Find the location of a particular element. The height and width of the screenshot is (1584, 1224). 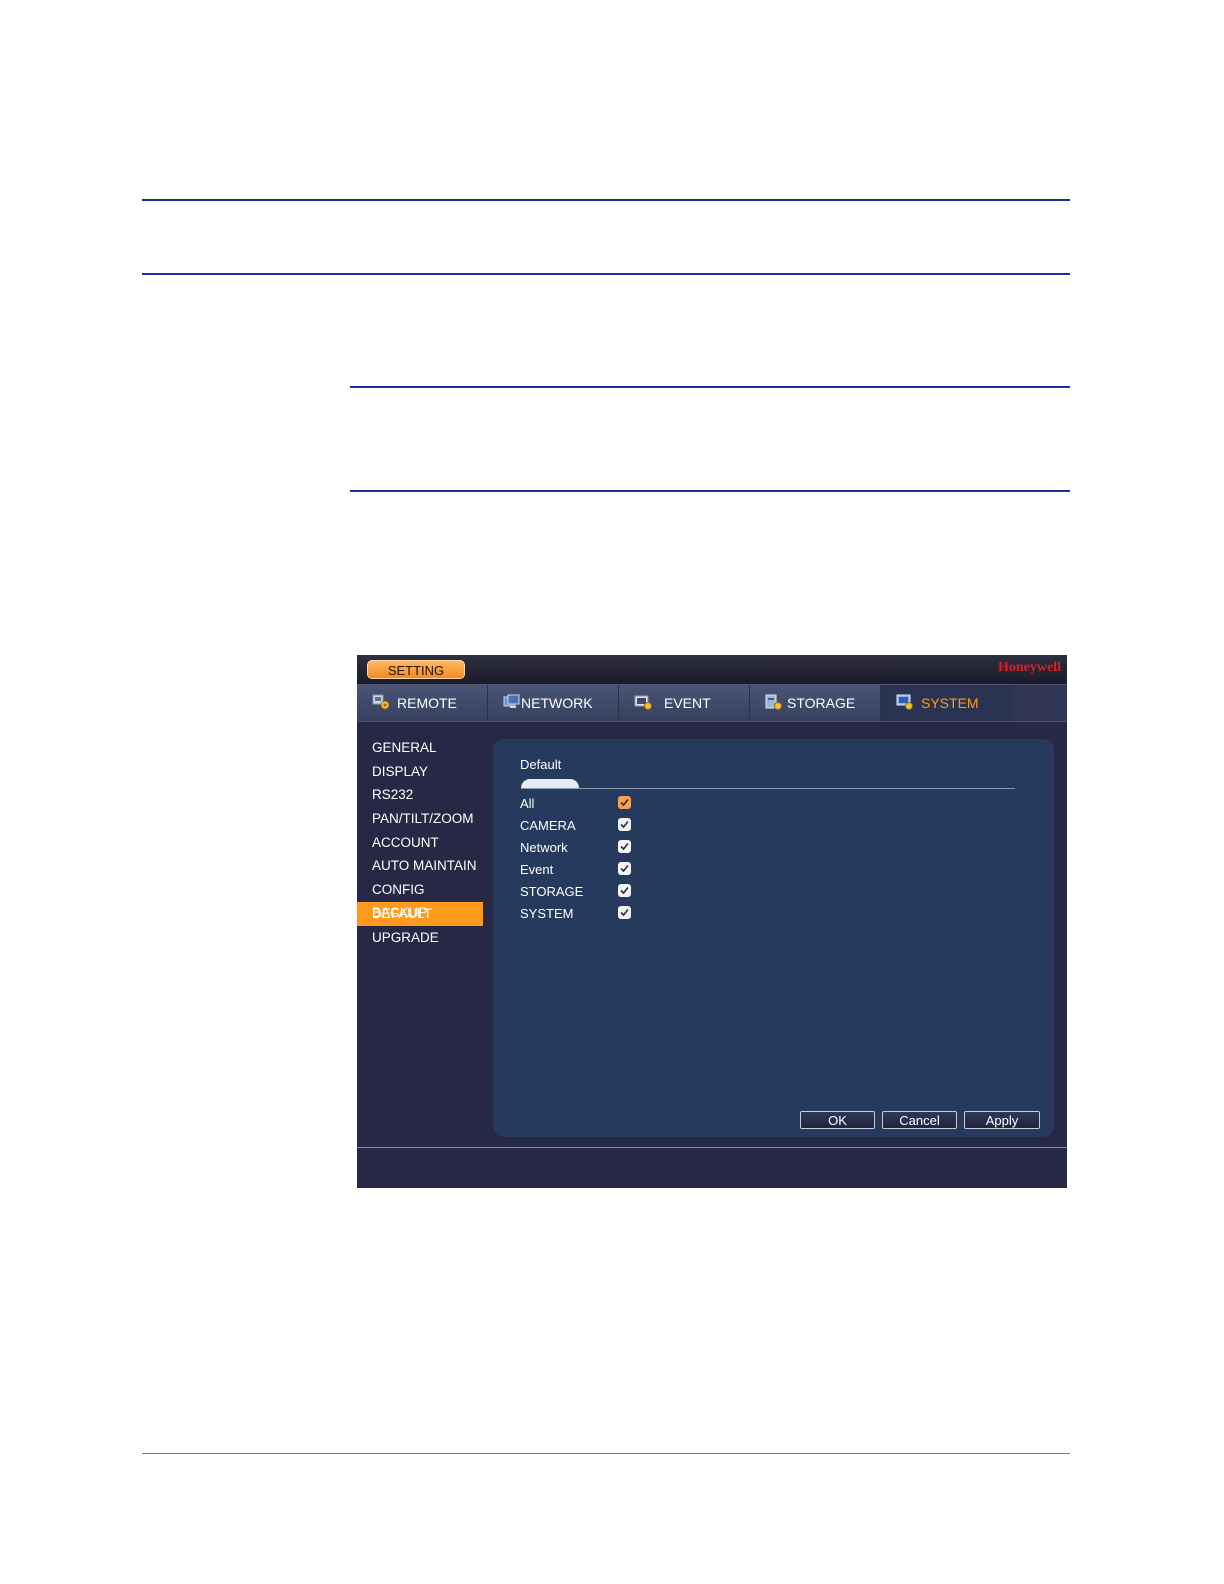

tab-storage: STORAGE is located at coordinates (815, 703).